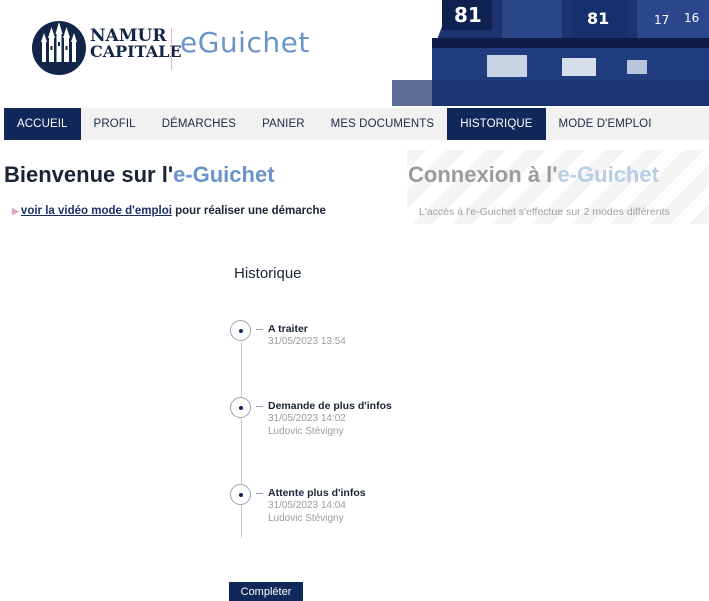  What do you see at coordinates (550, 53) in the screenshot?
I see `header-banner-image: 81 81 17 16` at bounding box center [550, 53].